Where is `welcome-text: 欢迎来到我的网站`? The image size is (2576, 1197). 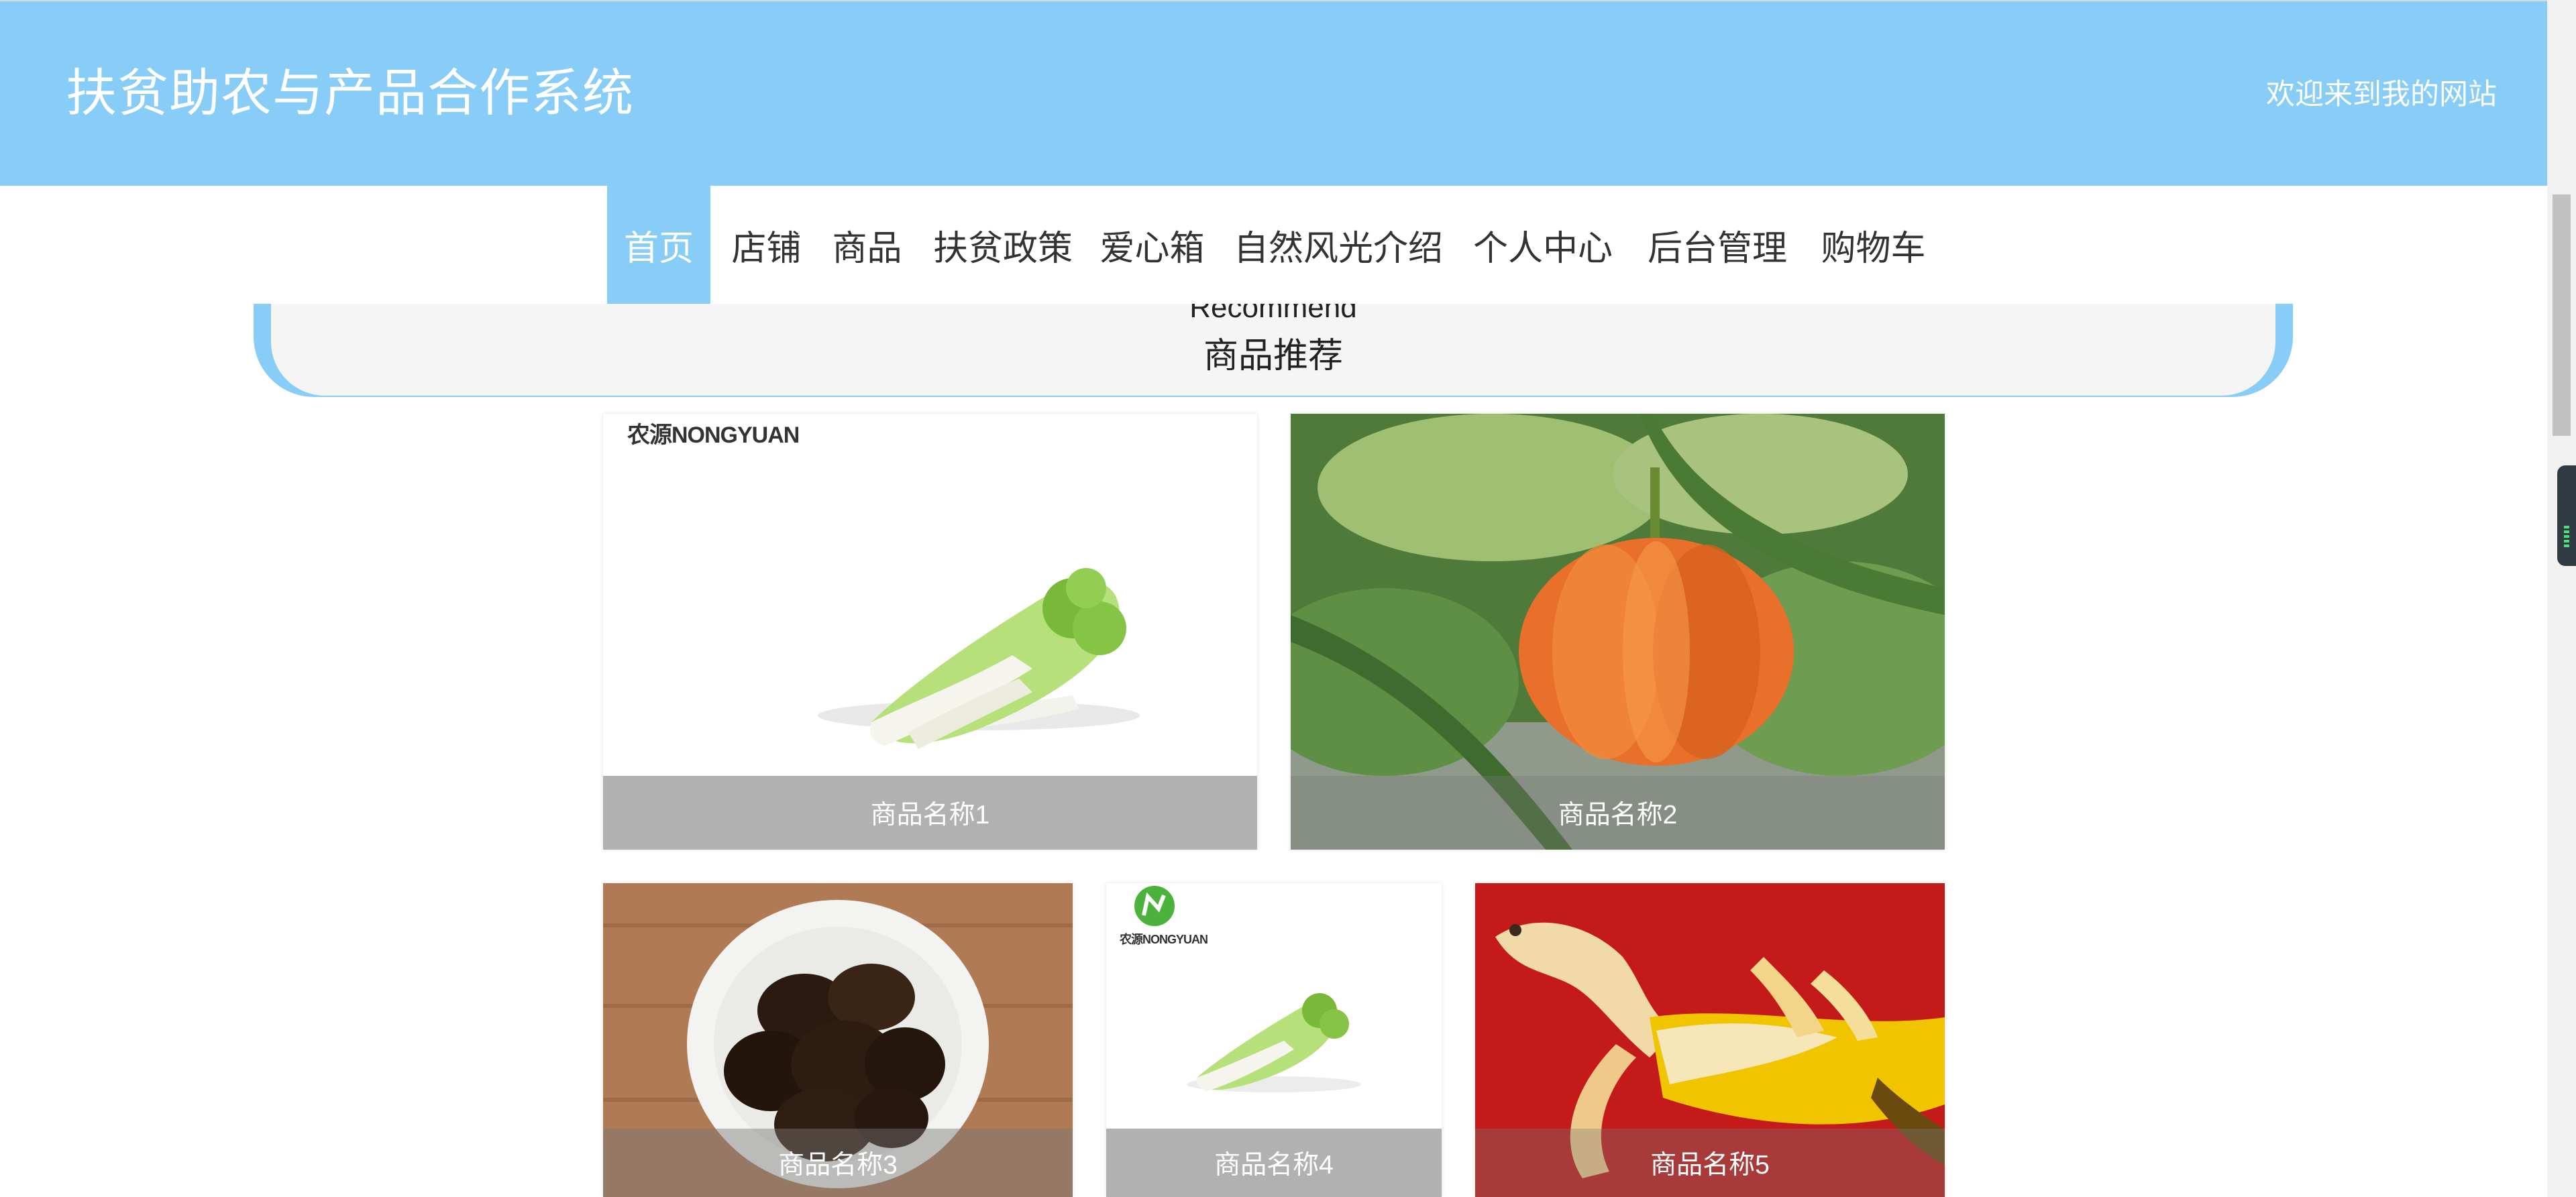
welcome-text: 欢迎来到我的网站 is located at coordinates (2381, 94).